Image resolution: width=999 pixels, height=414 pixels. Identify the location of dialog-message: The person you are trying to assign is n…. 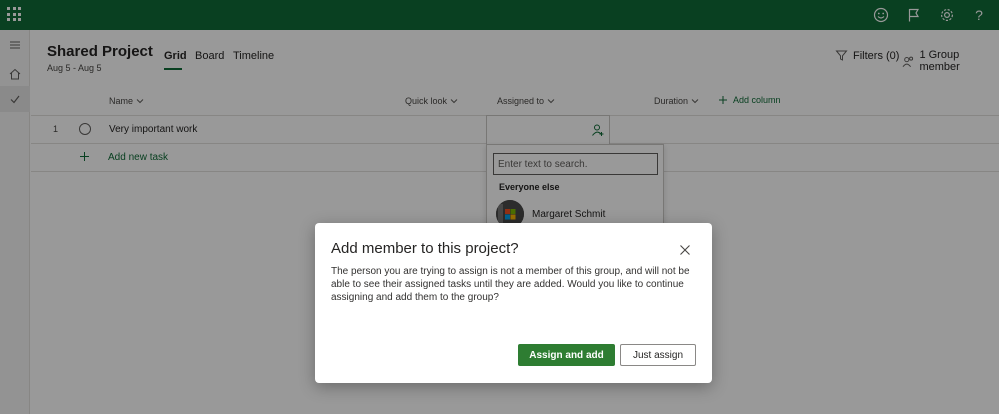
(510, 284).